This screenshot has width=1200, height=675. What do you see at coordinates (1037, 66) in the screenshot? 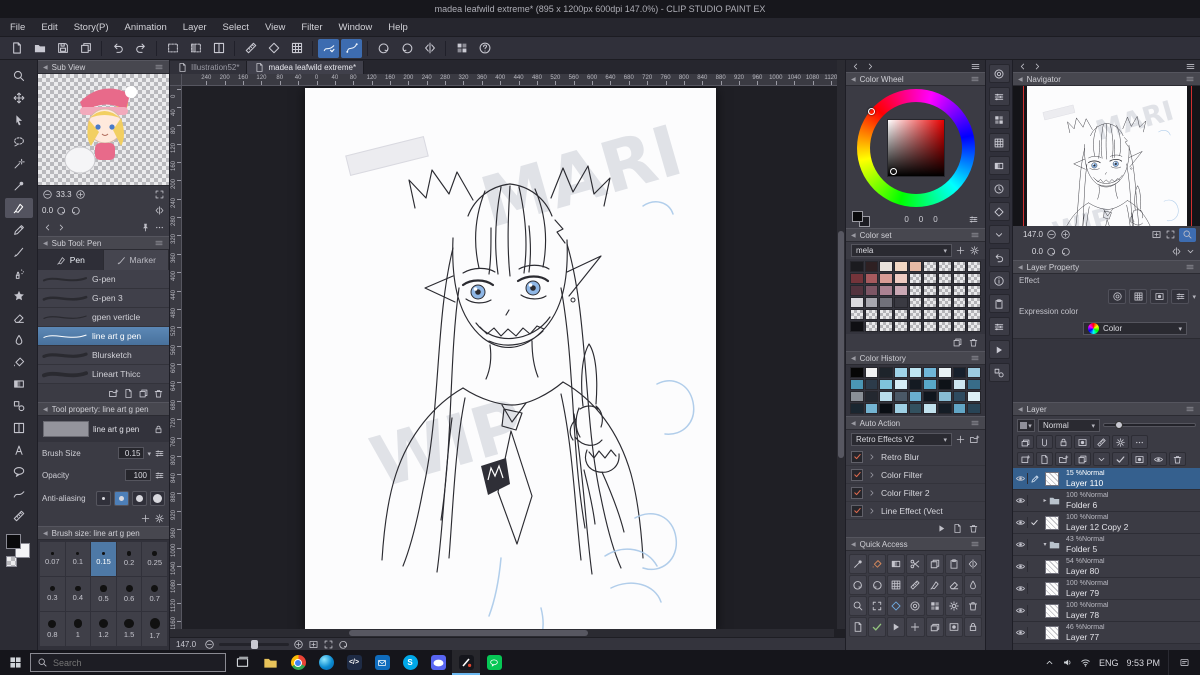
I see `collapse-right-icon` at bounding box center [1037, 66].